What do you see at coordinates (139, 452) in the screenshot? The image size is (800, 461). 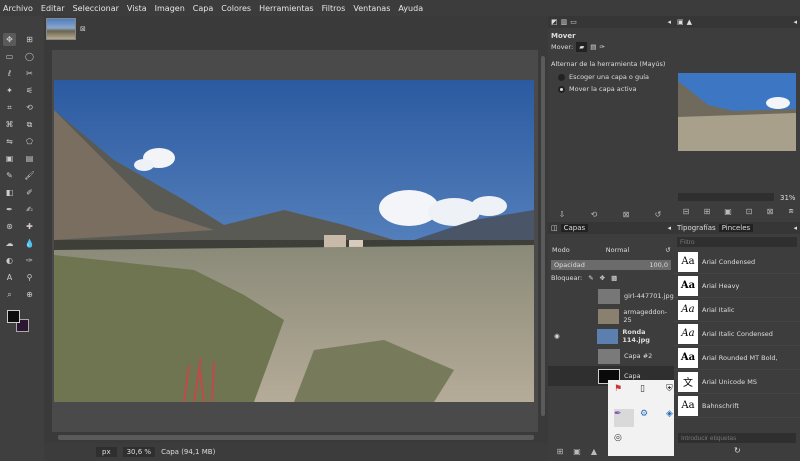 I see `zoom-select: 30,6 %` at bounding box center [139, 452].